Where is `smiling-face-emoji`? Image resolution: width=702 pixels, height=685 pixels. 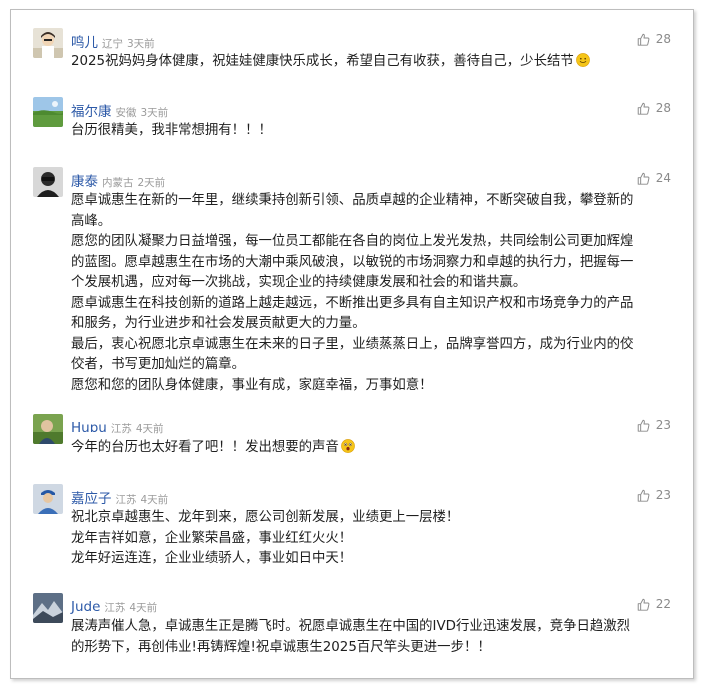
smiling-face-emoji is located at coordinates (582, 60).